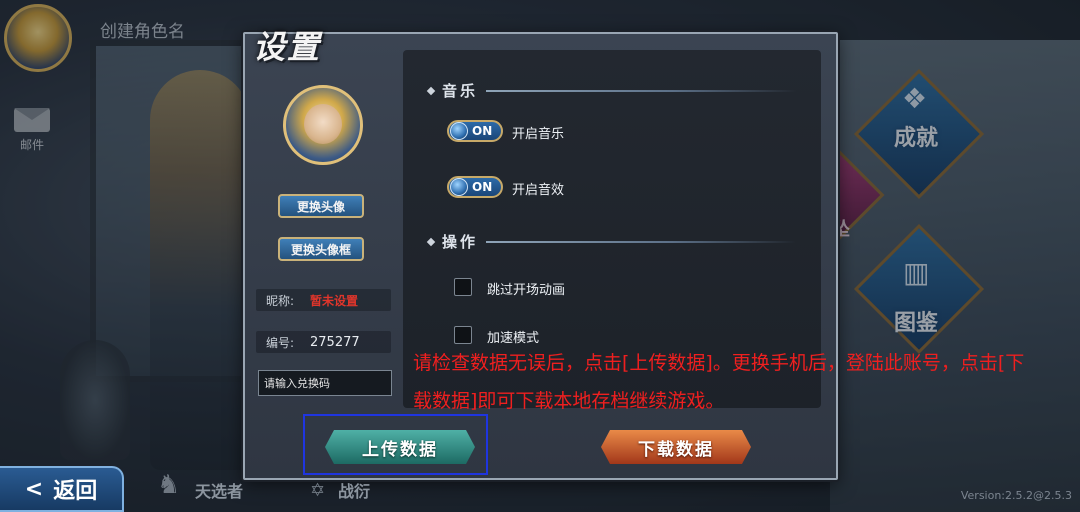 This screenshot has height=512, width=1080. I want to click on nickname-row: 昵称: 暂未设置, so click(323, 300).